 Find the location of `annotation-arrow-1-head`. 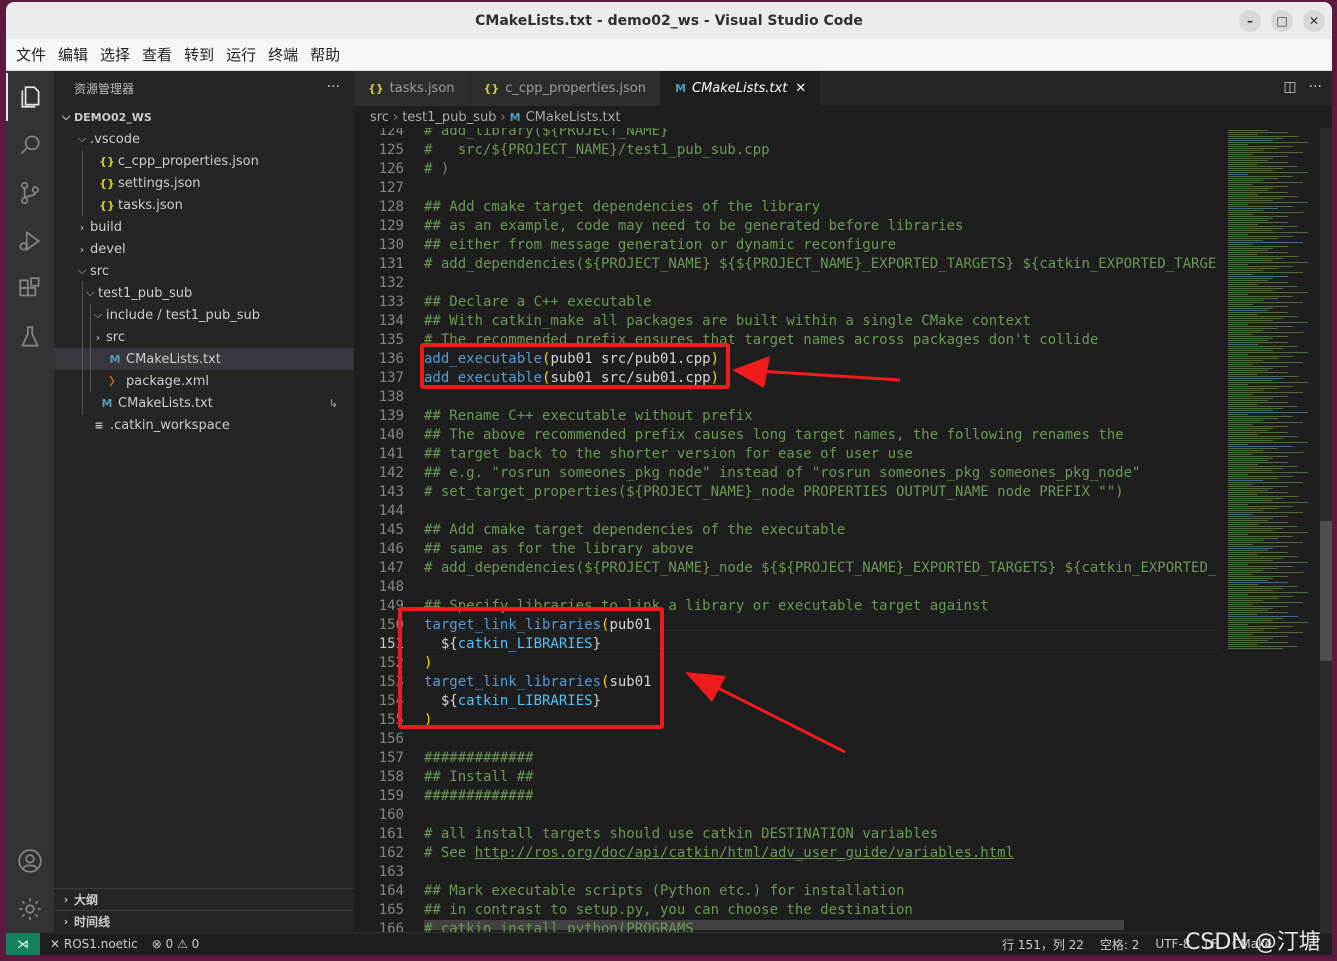

annotation-arrow-1-head is located at coordinates (751, 372).